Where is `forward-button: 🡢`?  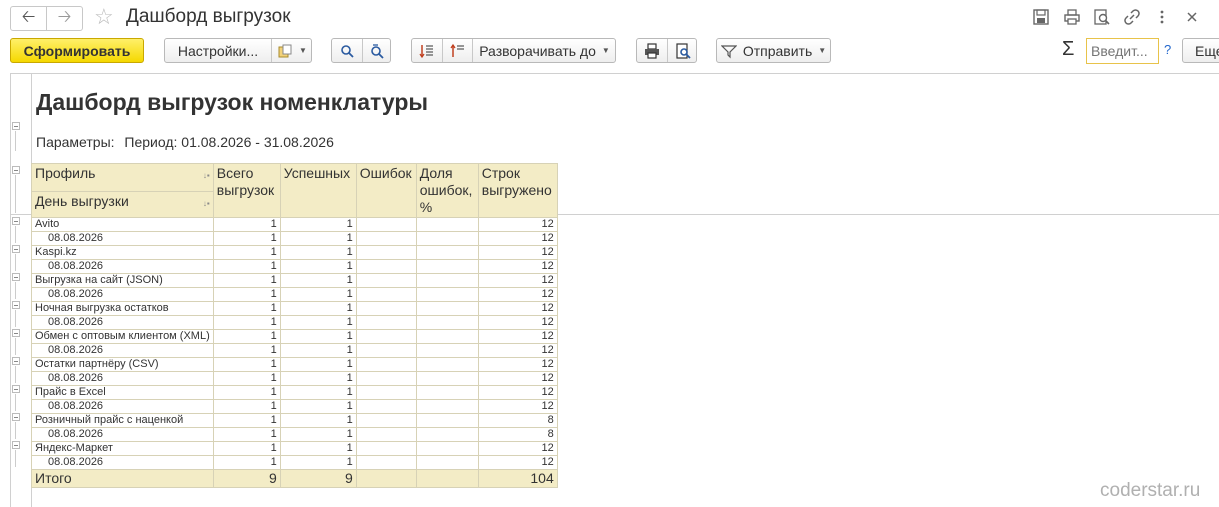
forward-button: 🡢 is located at coordinates (64, 18).